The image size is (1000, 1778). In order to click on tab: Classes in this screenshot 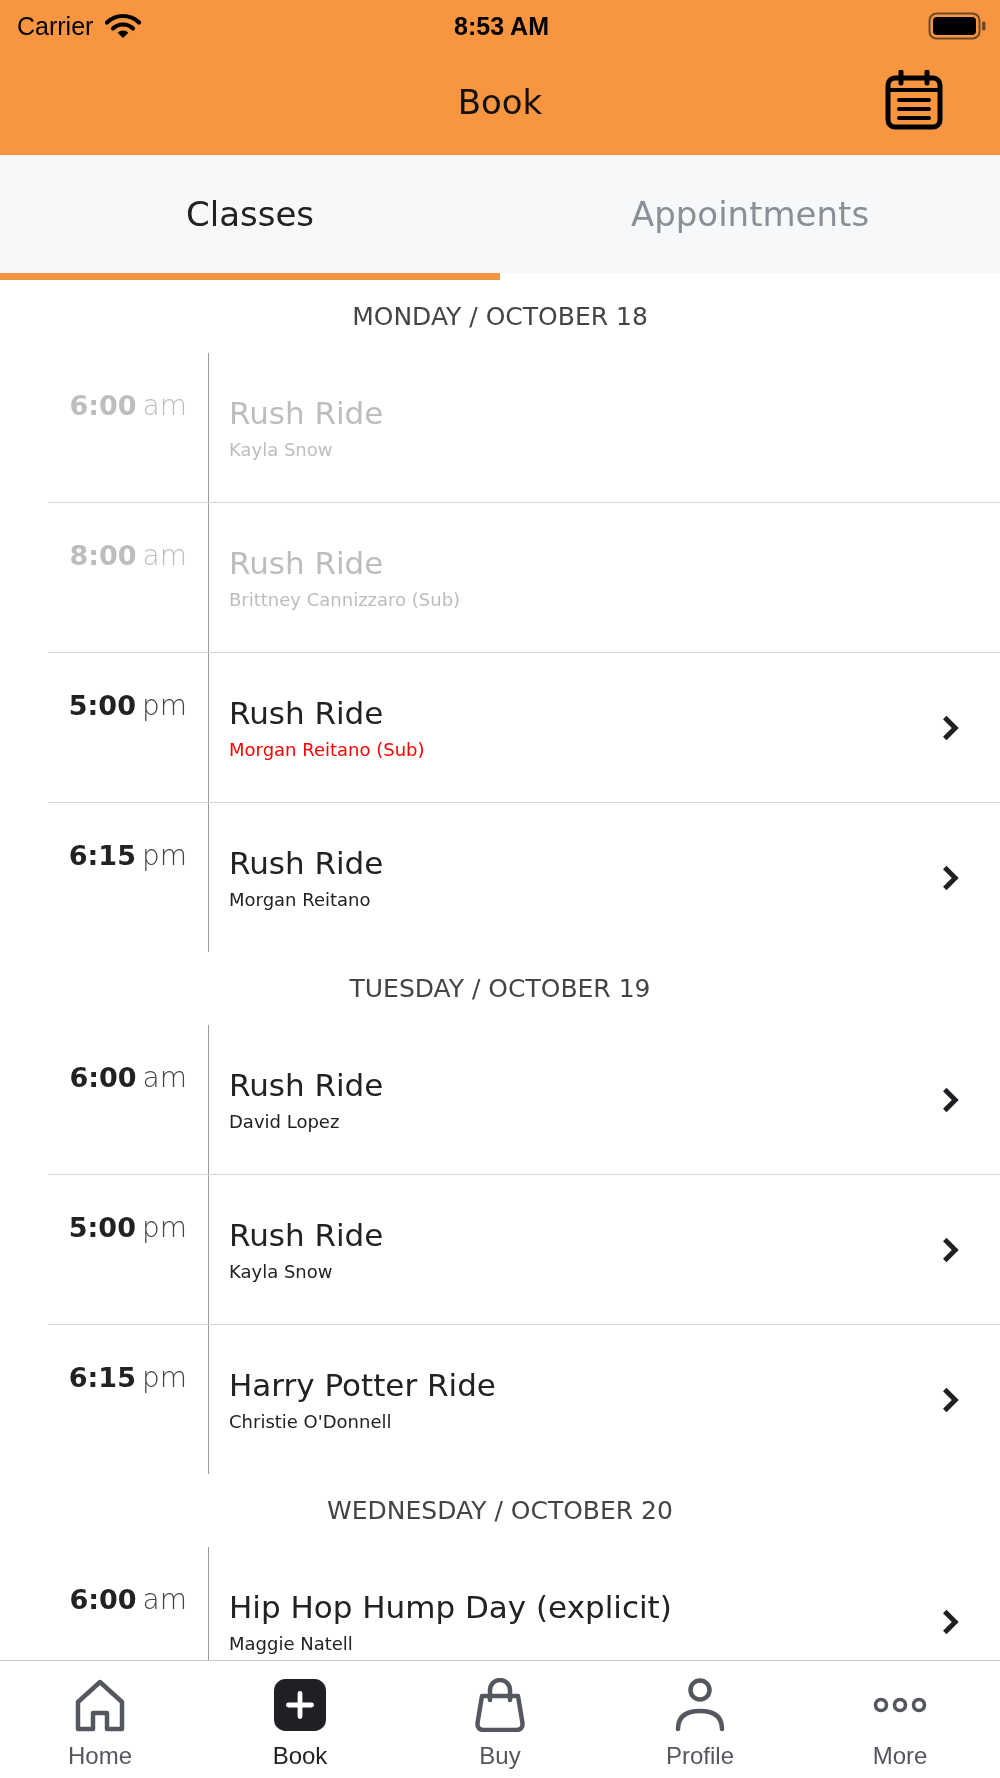, I will do `click(250, 217)`.